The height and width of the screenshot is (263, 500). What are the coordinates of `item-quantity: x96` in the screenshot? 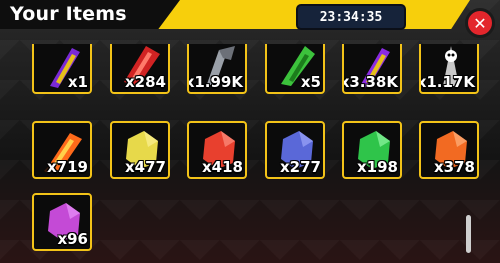 It's located at (72, 239).